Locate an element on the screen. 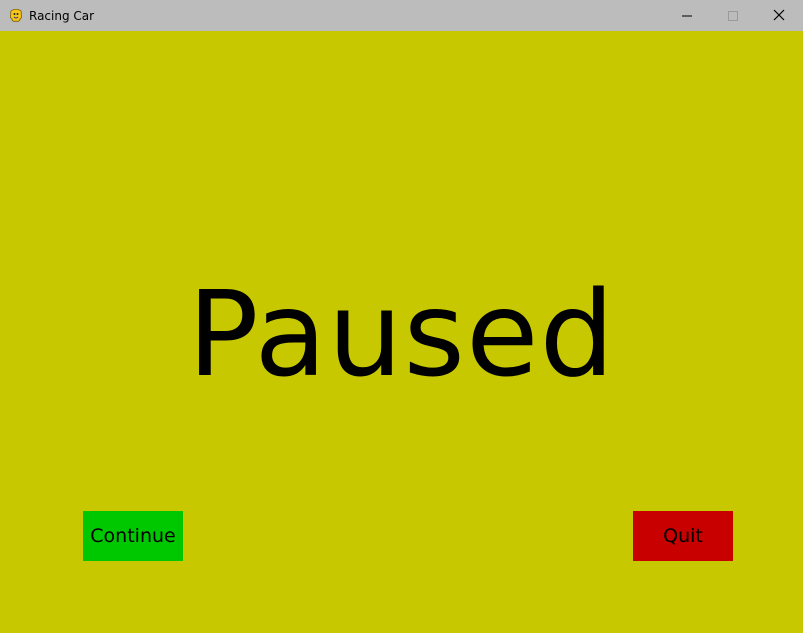 This screenshot has height=633, width=803. quit-button-label: Quit is located at coordinates (683, 536).